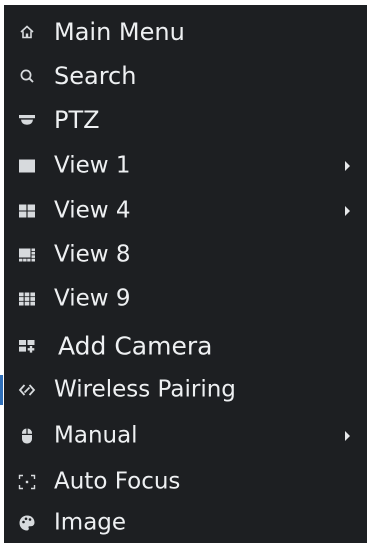 This screenshot has height=548, width=376. Describe the element at coordinates (92, 165) in the screenshot. I see `menu-item-label: View 1` at that location.